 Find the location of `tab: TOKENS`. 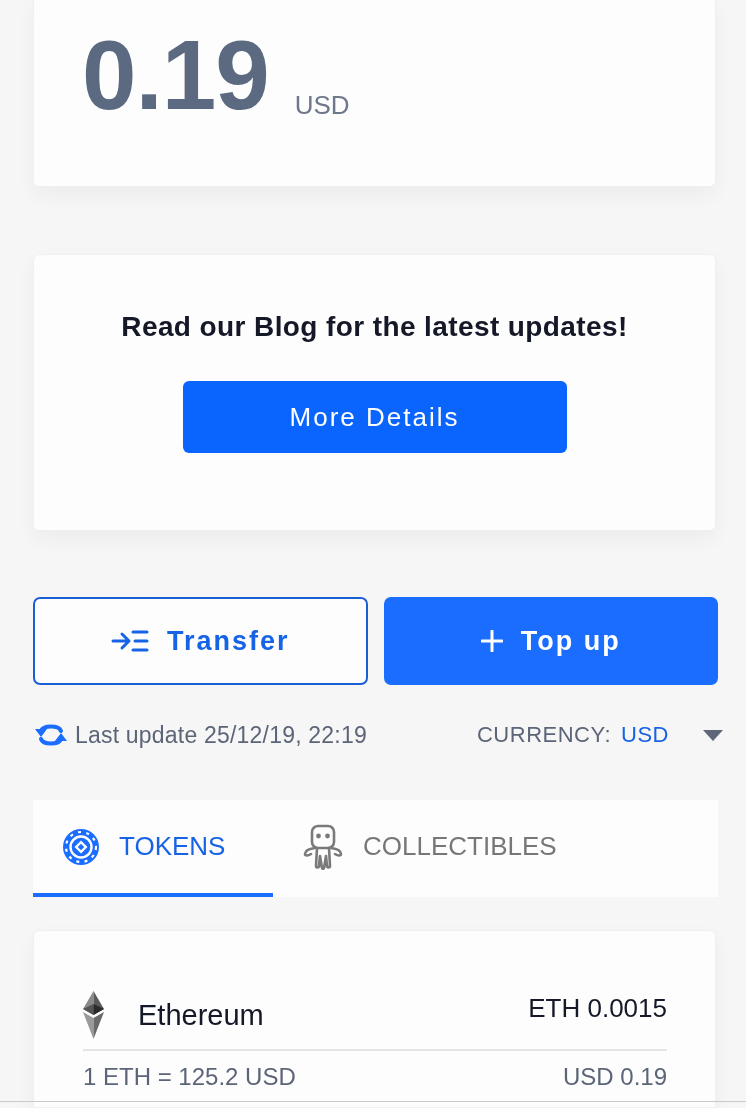

tab: TOKENS is located at coordinates (153, 848).